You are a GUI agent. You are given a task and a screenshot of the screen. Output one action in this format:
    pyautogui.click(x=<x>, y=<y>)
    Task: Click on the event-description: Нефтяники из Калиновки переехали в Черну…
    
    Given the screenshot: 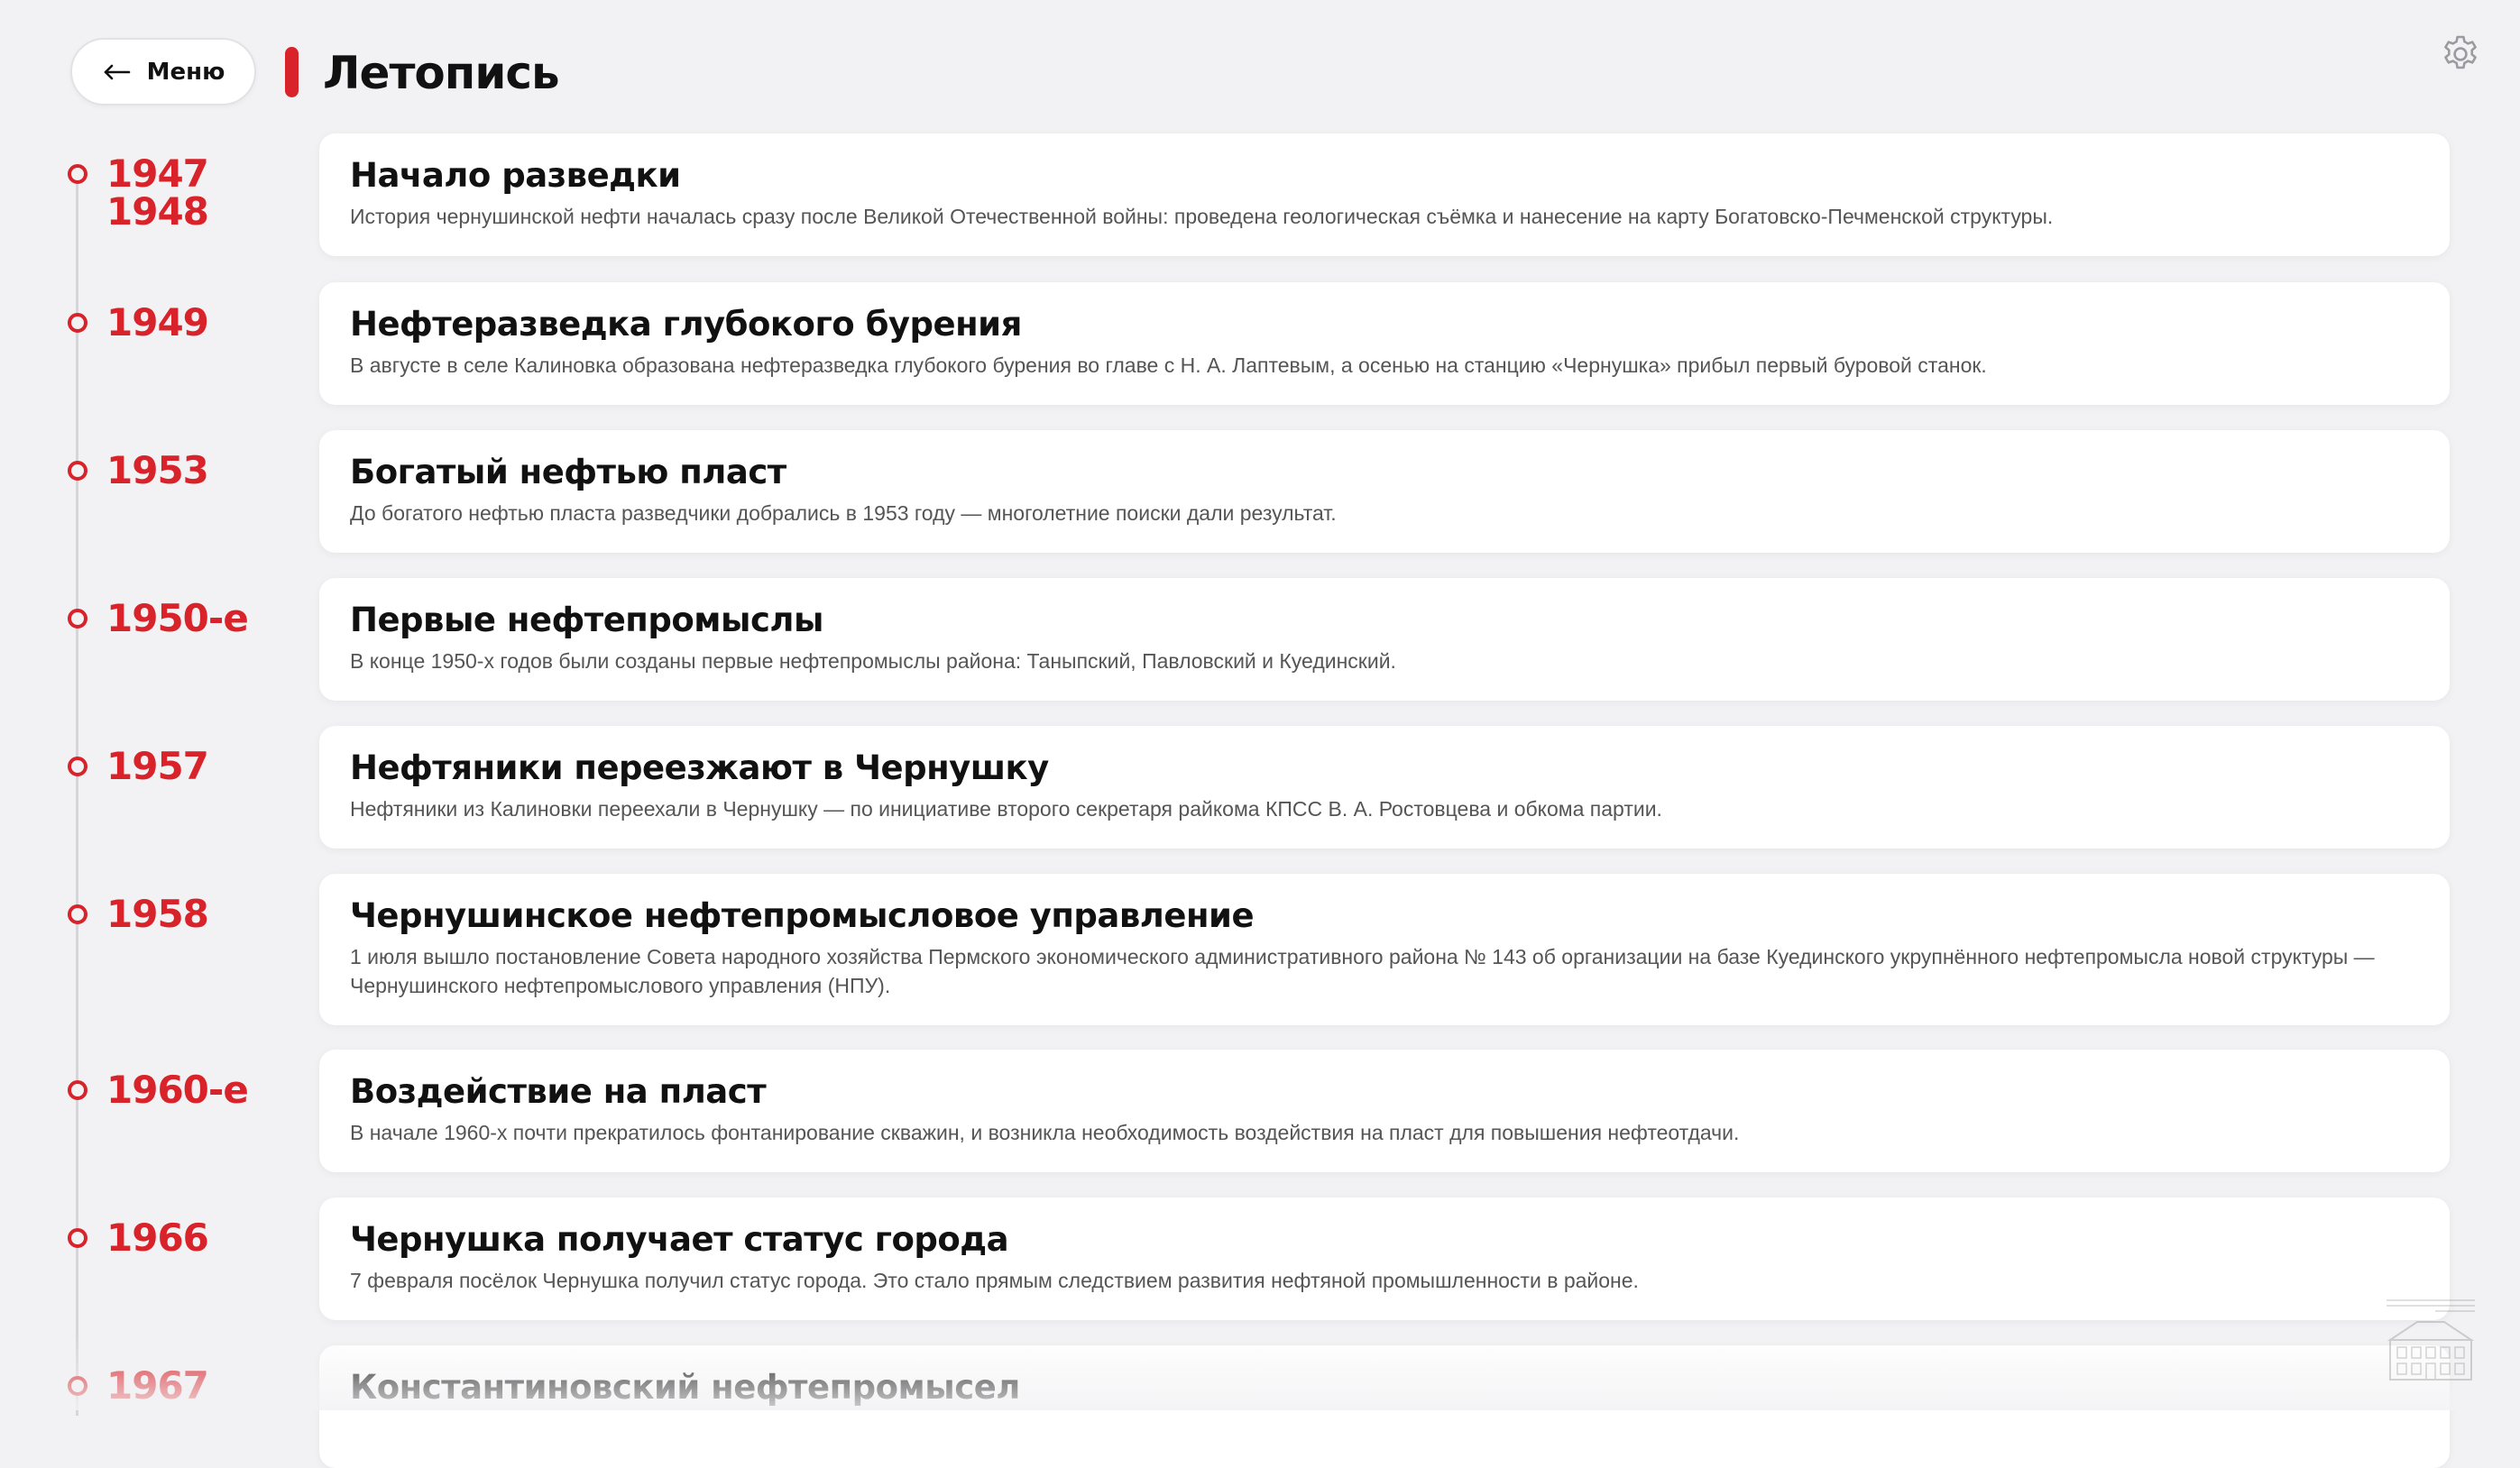 What is the action you would take?
    pyautogui.click(x=1006, y=809)
    